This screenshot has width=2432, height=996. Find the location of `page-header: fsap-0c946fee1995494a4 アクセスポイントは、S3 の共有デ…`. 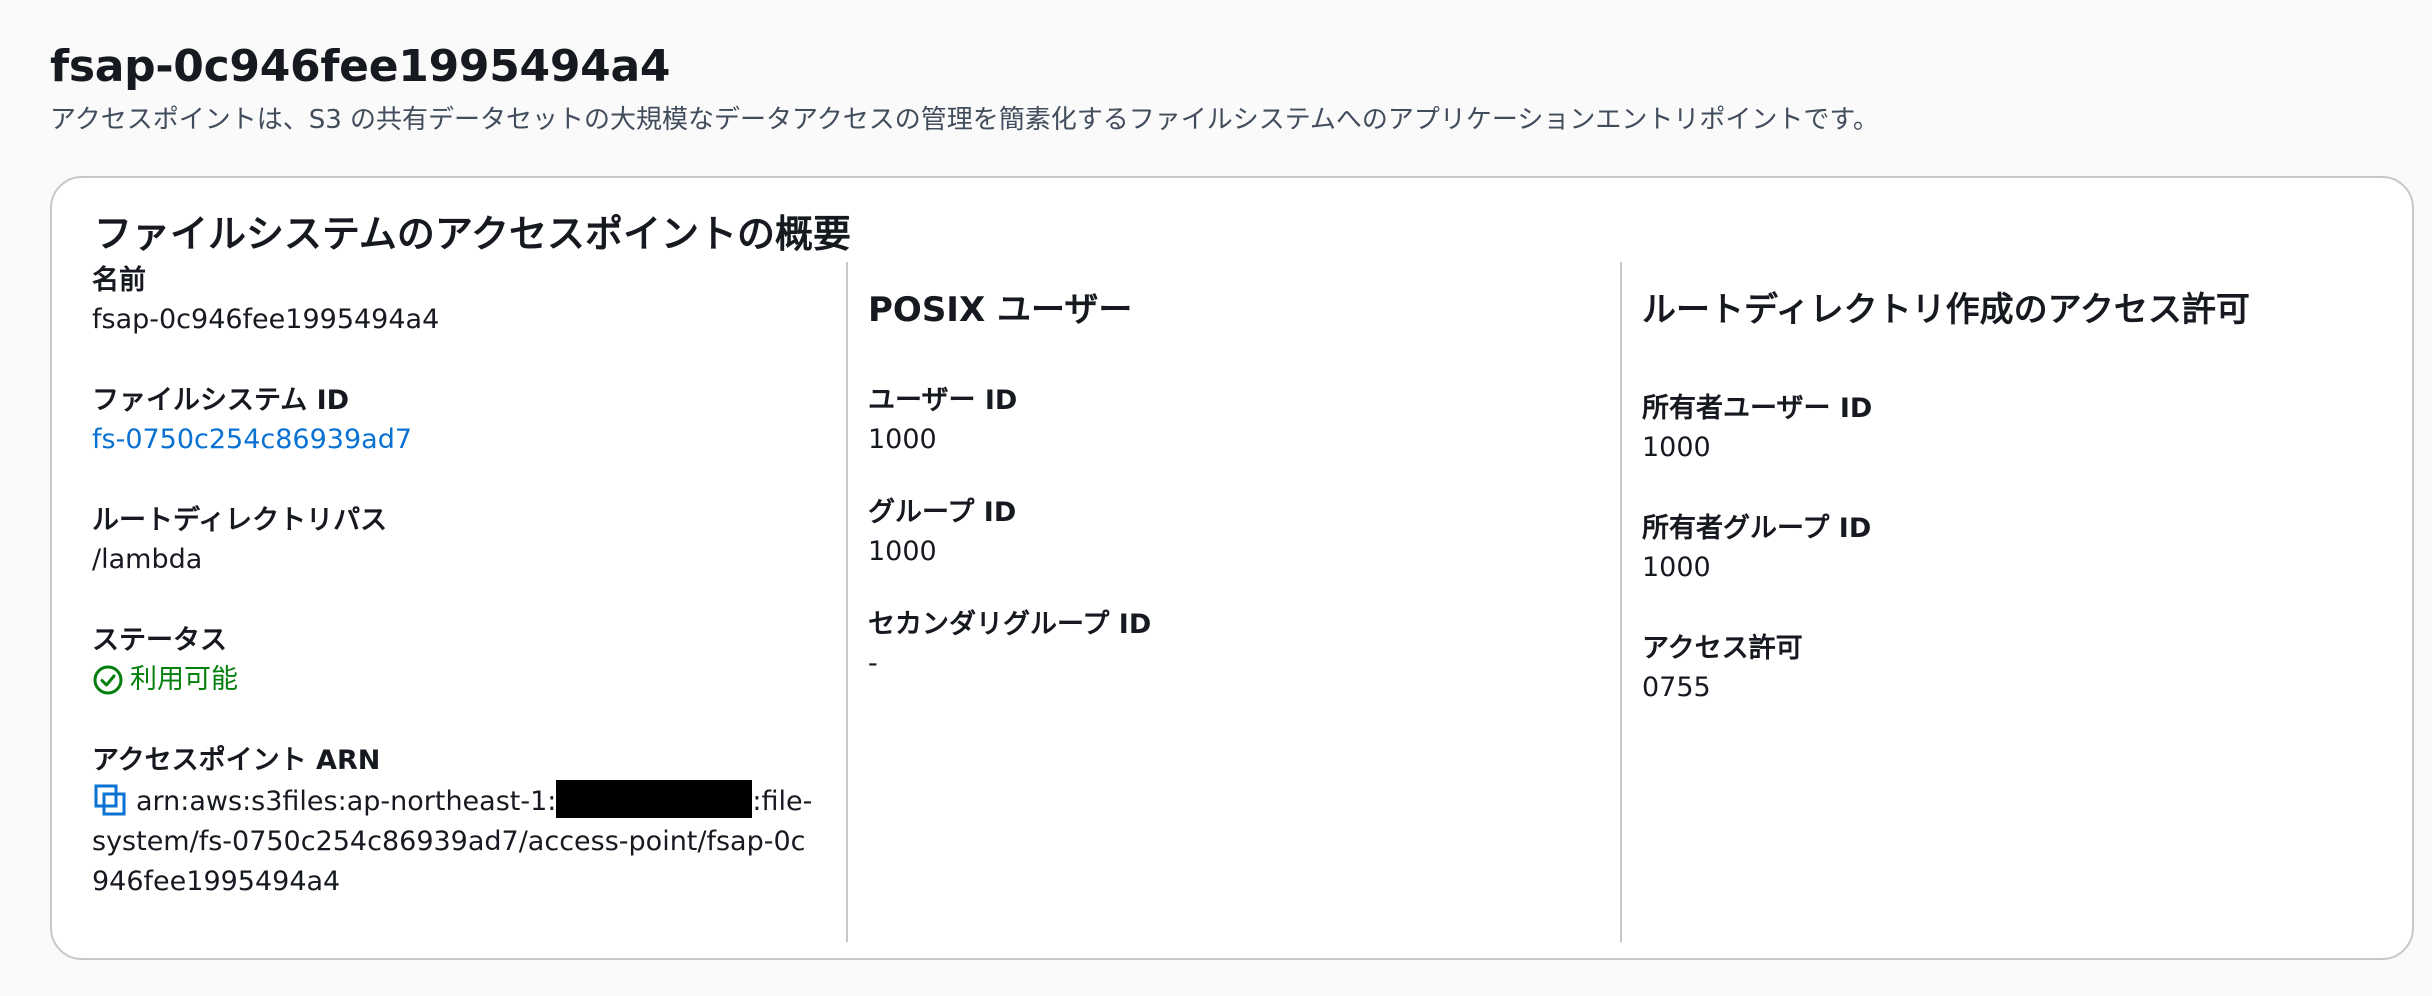

page-header: fsap-0c946fee1995494a4 アクセスポイントは、S3 の共有デ… is located at coordinates (1200, 87).